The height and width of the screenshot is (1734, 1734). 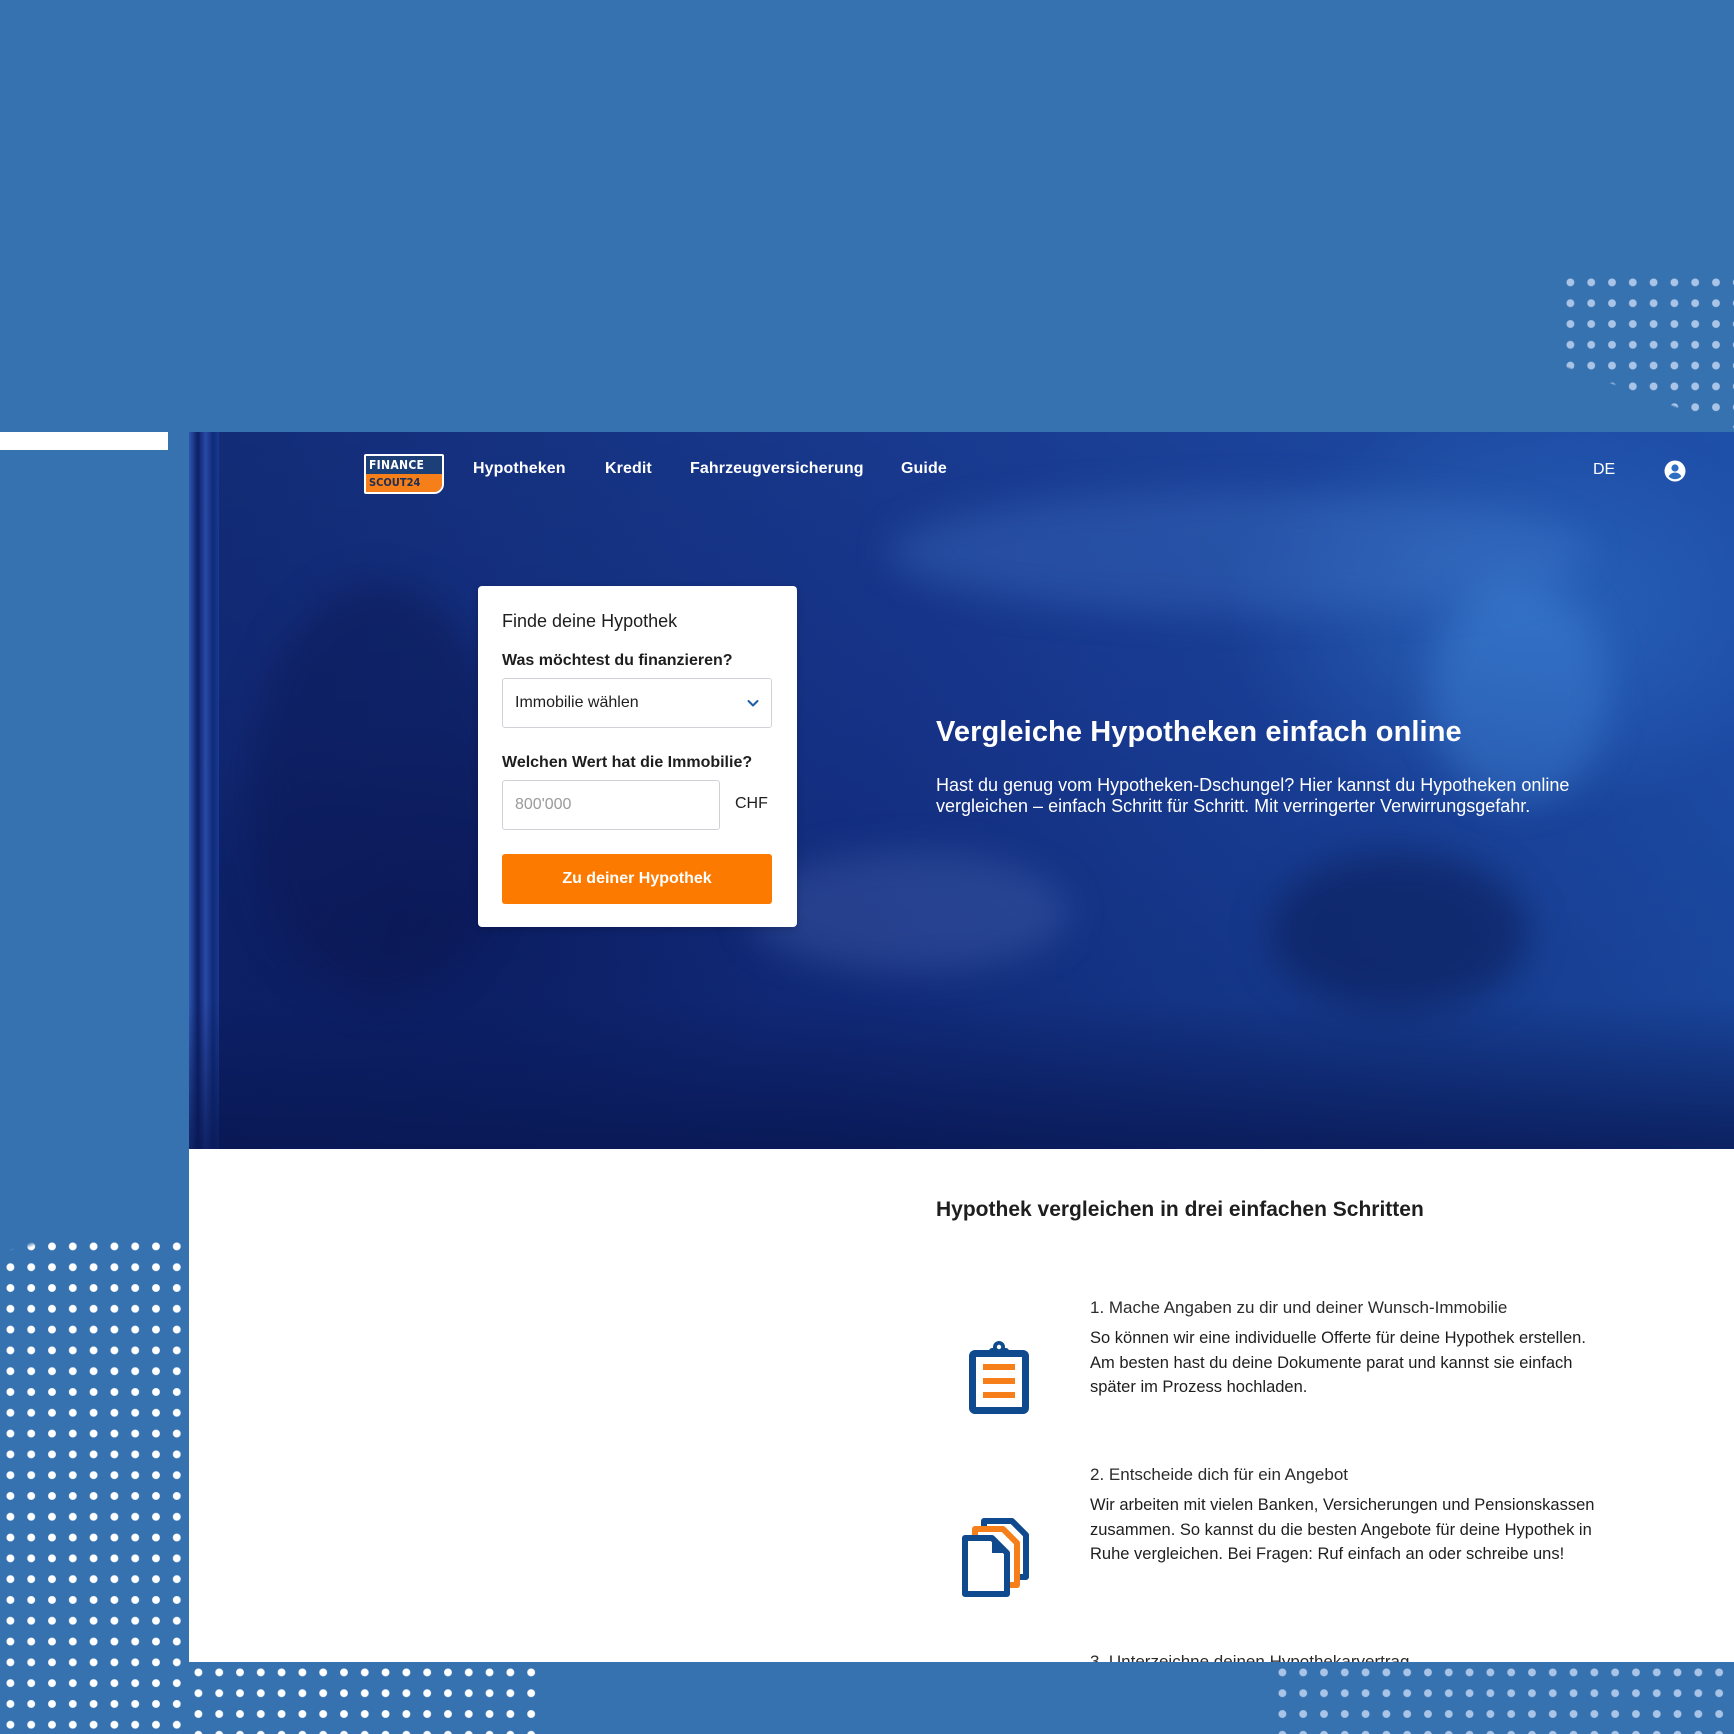 What do you see at coordinates (1219, 1474) in the screenshot?
I see `step-title: 2. Entscheide dich für ein Angebot` at bounding box center [1219, 1474].